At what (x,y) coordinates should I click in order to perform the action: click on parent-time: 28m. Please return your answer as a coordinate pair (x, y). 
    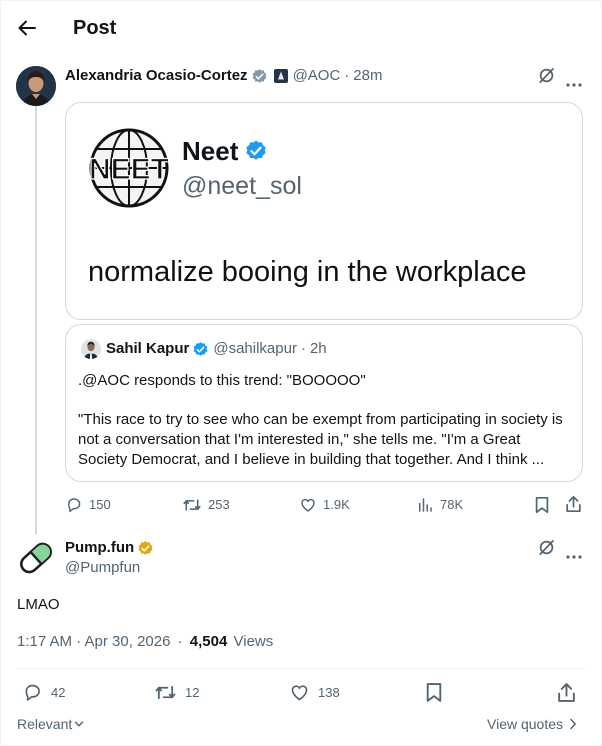
    Looking at the image, I should click on (367, 76).